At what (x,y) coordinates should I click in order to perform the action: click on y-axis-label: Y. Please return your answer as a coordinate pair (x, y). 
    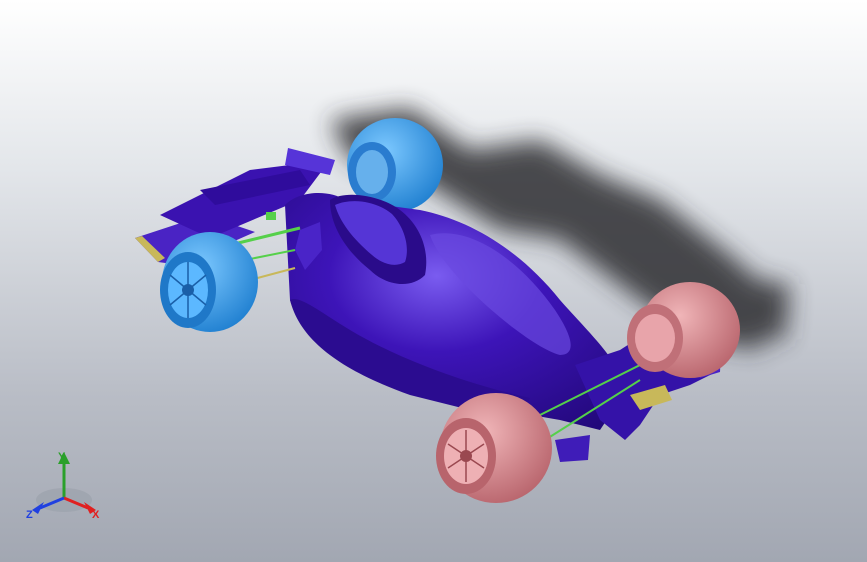
    Looking at the image, I should click on (62, 457).